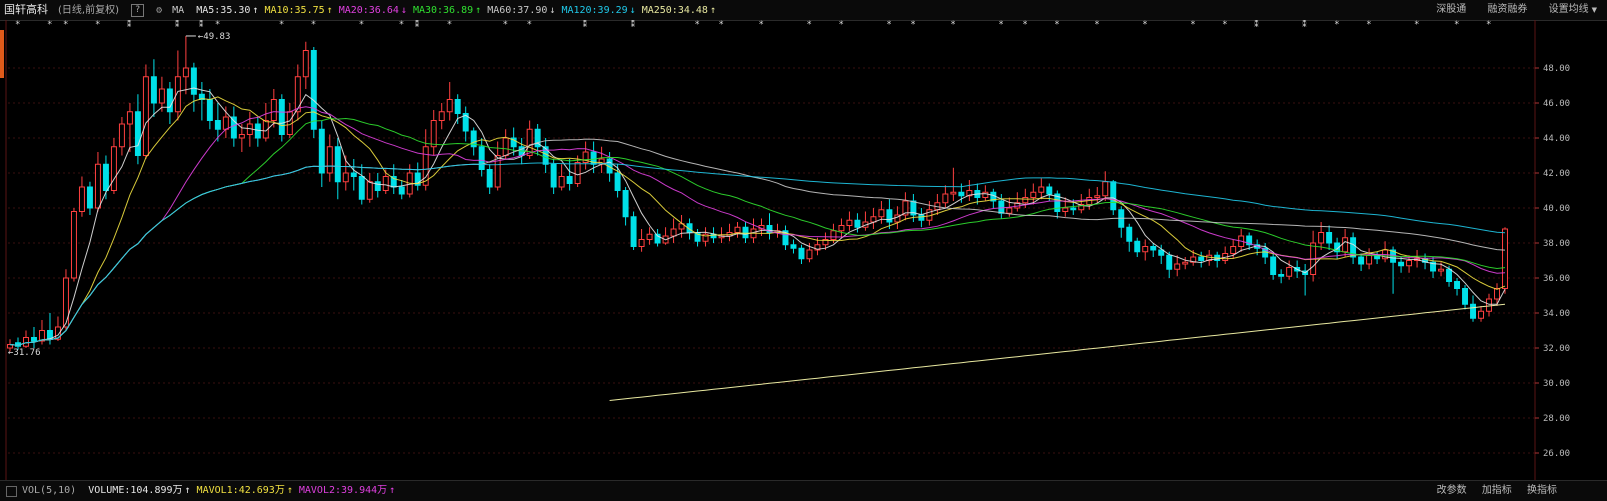 This screenshot has height=501, width=1607. Describe the element at coordinates (159, 11) in the screenshot. I see `settings-gear-icon: ⚙` at that location.